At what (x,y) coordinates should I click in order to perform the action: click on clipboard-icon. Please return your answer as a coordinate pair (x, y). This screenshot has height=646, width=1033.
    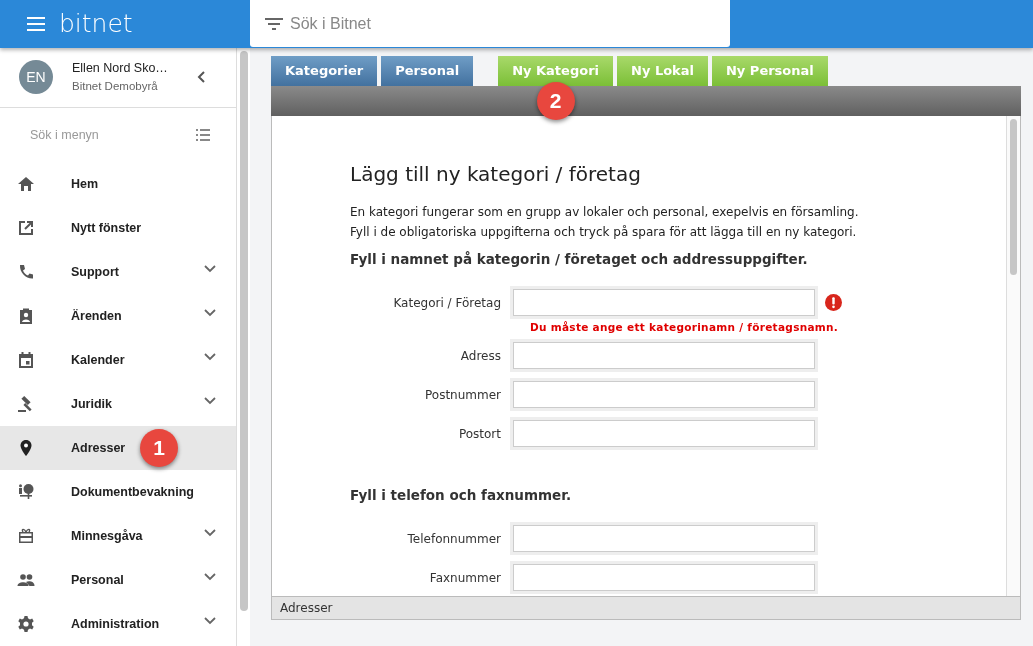
    Looking at the image, I should click on (26, 316).